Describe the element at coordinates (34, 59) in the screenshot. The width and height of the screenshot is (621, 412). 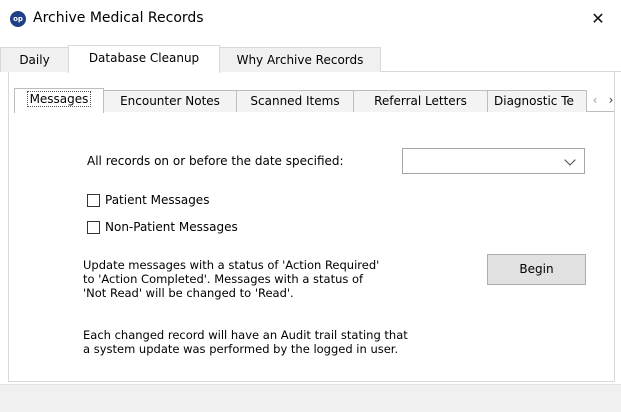
I see `tab-daily: Daily` at that location.